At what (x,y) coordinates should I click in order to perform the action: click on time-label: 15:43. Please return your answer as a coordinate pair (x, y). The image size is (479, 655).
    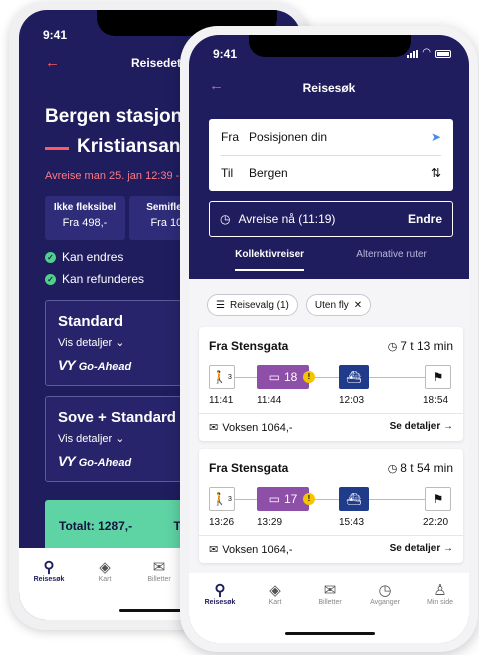
    Looking at the image, I should click on (352, 522).